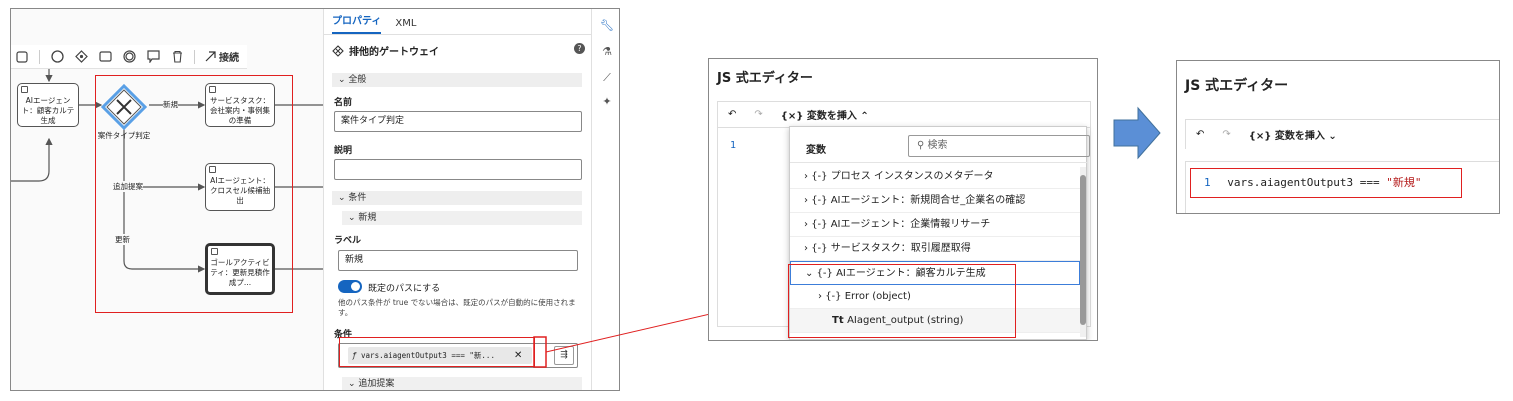  I want to click on dropdown-item-label: {-} AIエージェント：企業情報リサーチ, so click(901, 224).